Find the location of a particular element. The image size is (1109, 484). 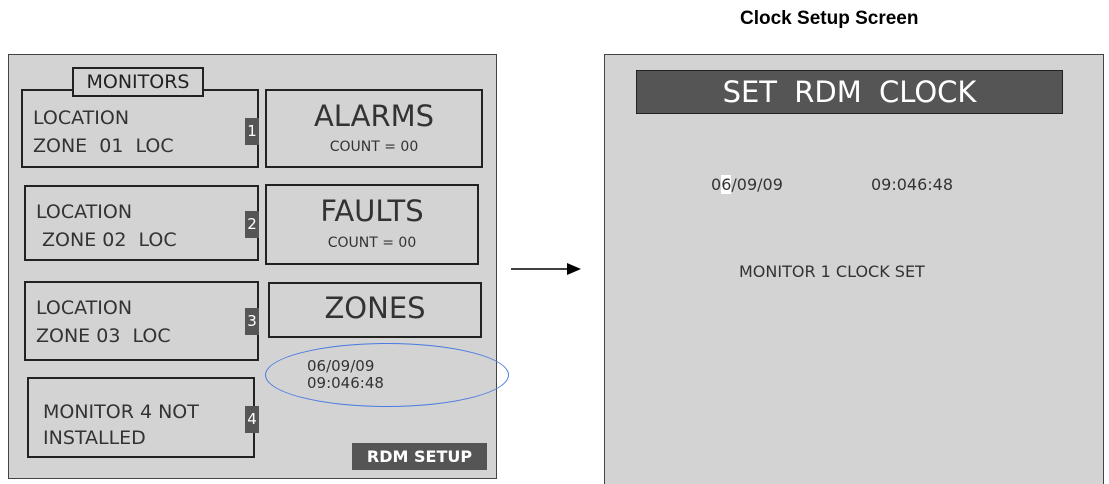

monitor-1-number: 1 is located at coordinates (252, 131).